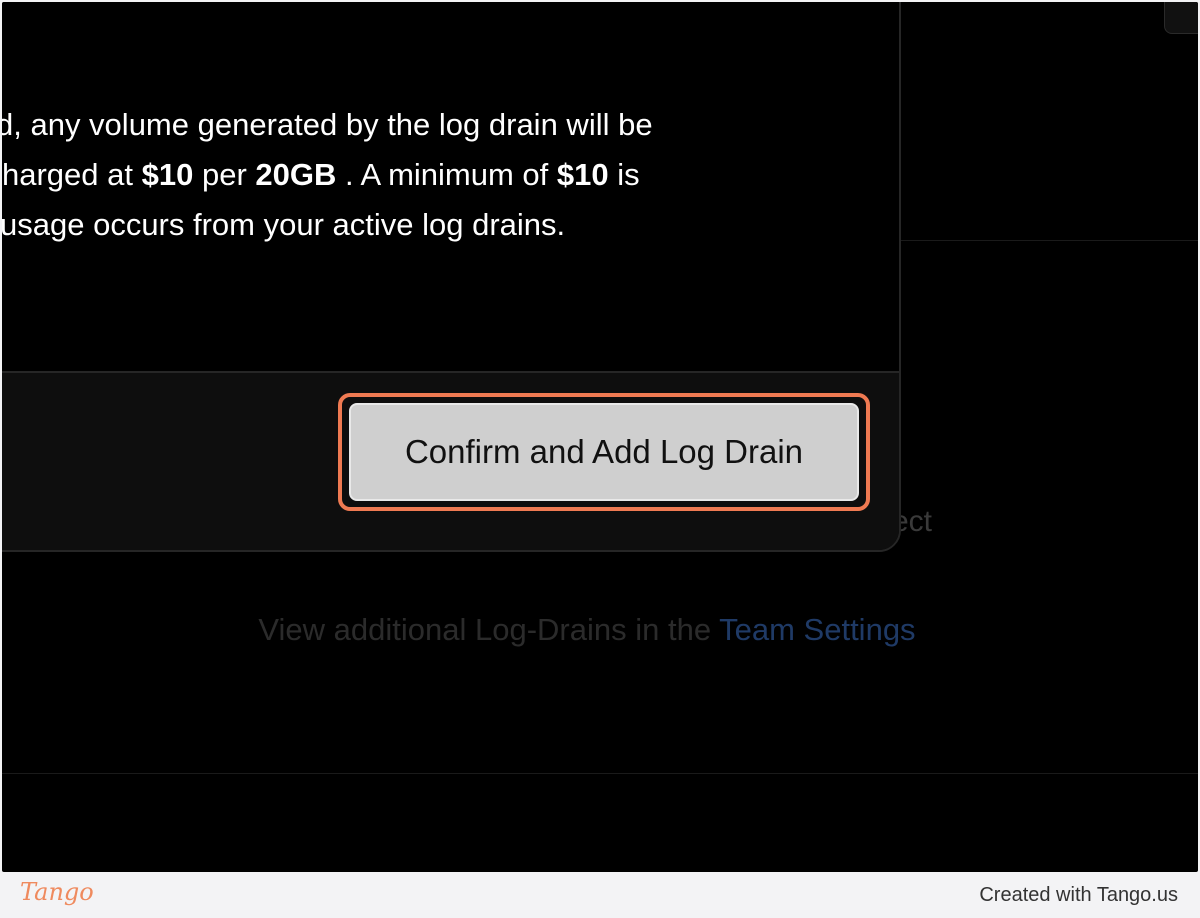  I want to click on price-value: $10, so click(167, 174).